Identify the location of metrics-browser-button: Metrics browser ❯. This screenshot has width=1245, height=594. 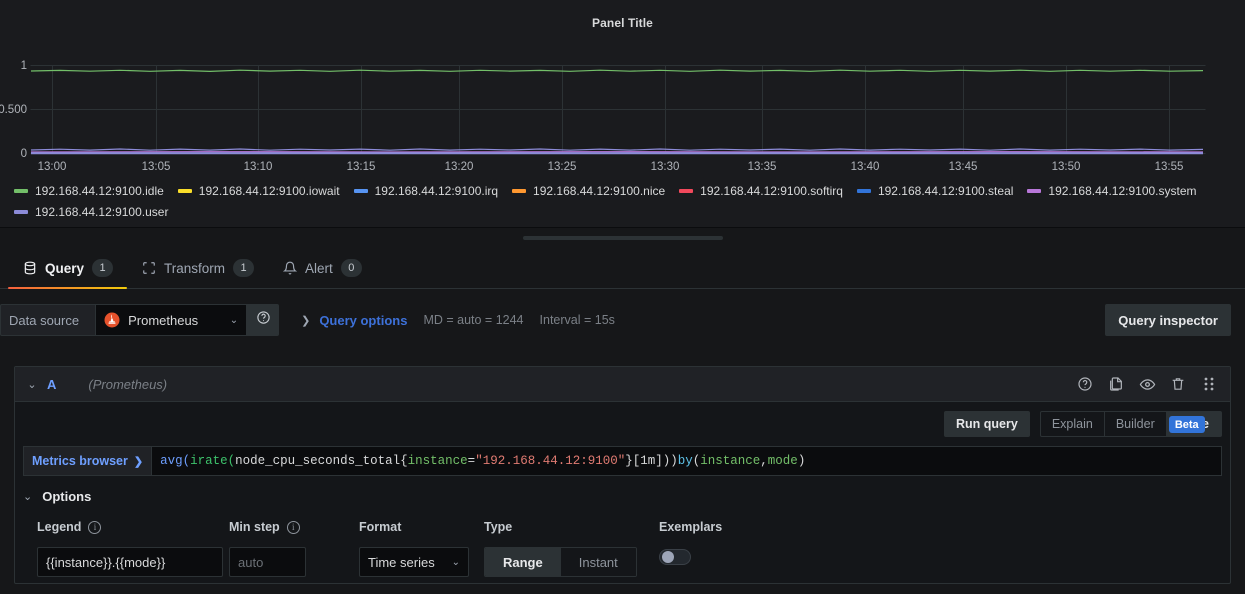
(87, 461).